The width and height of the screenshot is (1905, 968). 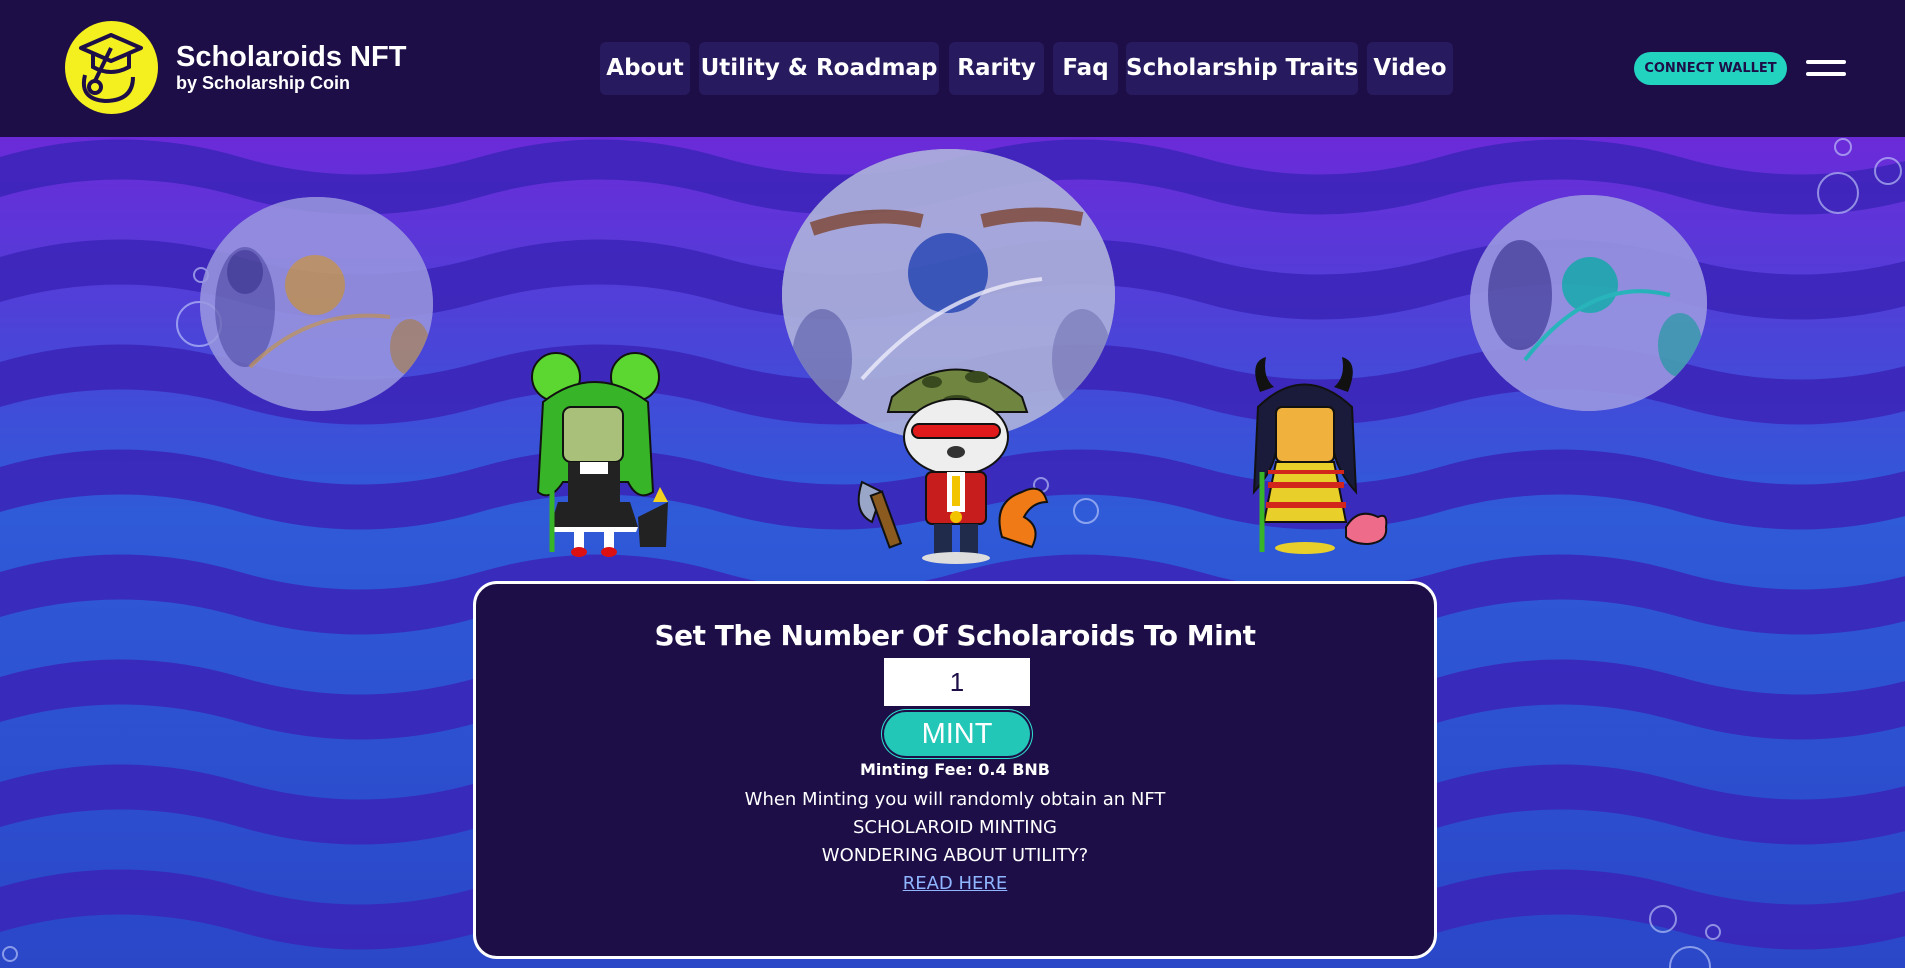 I want to click on utility-question: WONDERING ABOUT UTILITY?, so click(x=955, y=855).